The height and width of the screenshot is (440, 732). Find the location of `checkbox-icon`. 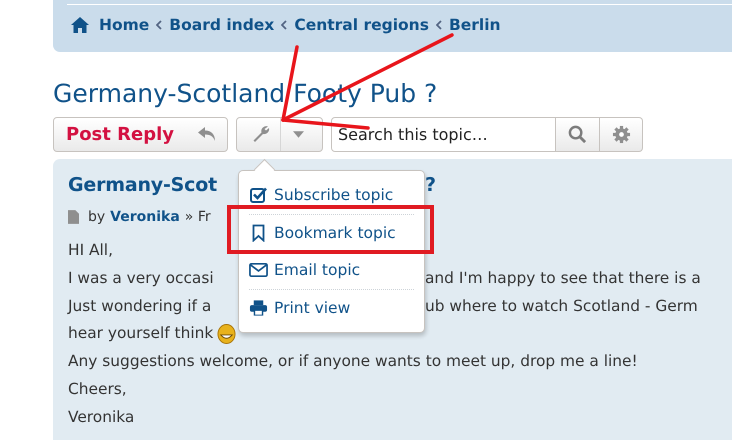

checkbox-icon is located at coordinates (258, 195).